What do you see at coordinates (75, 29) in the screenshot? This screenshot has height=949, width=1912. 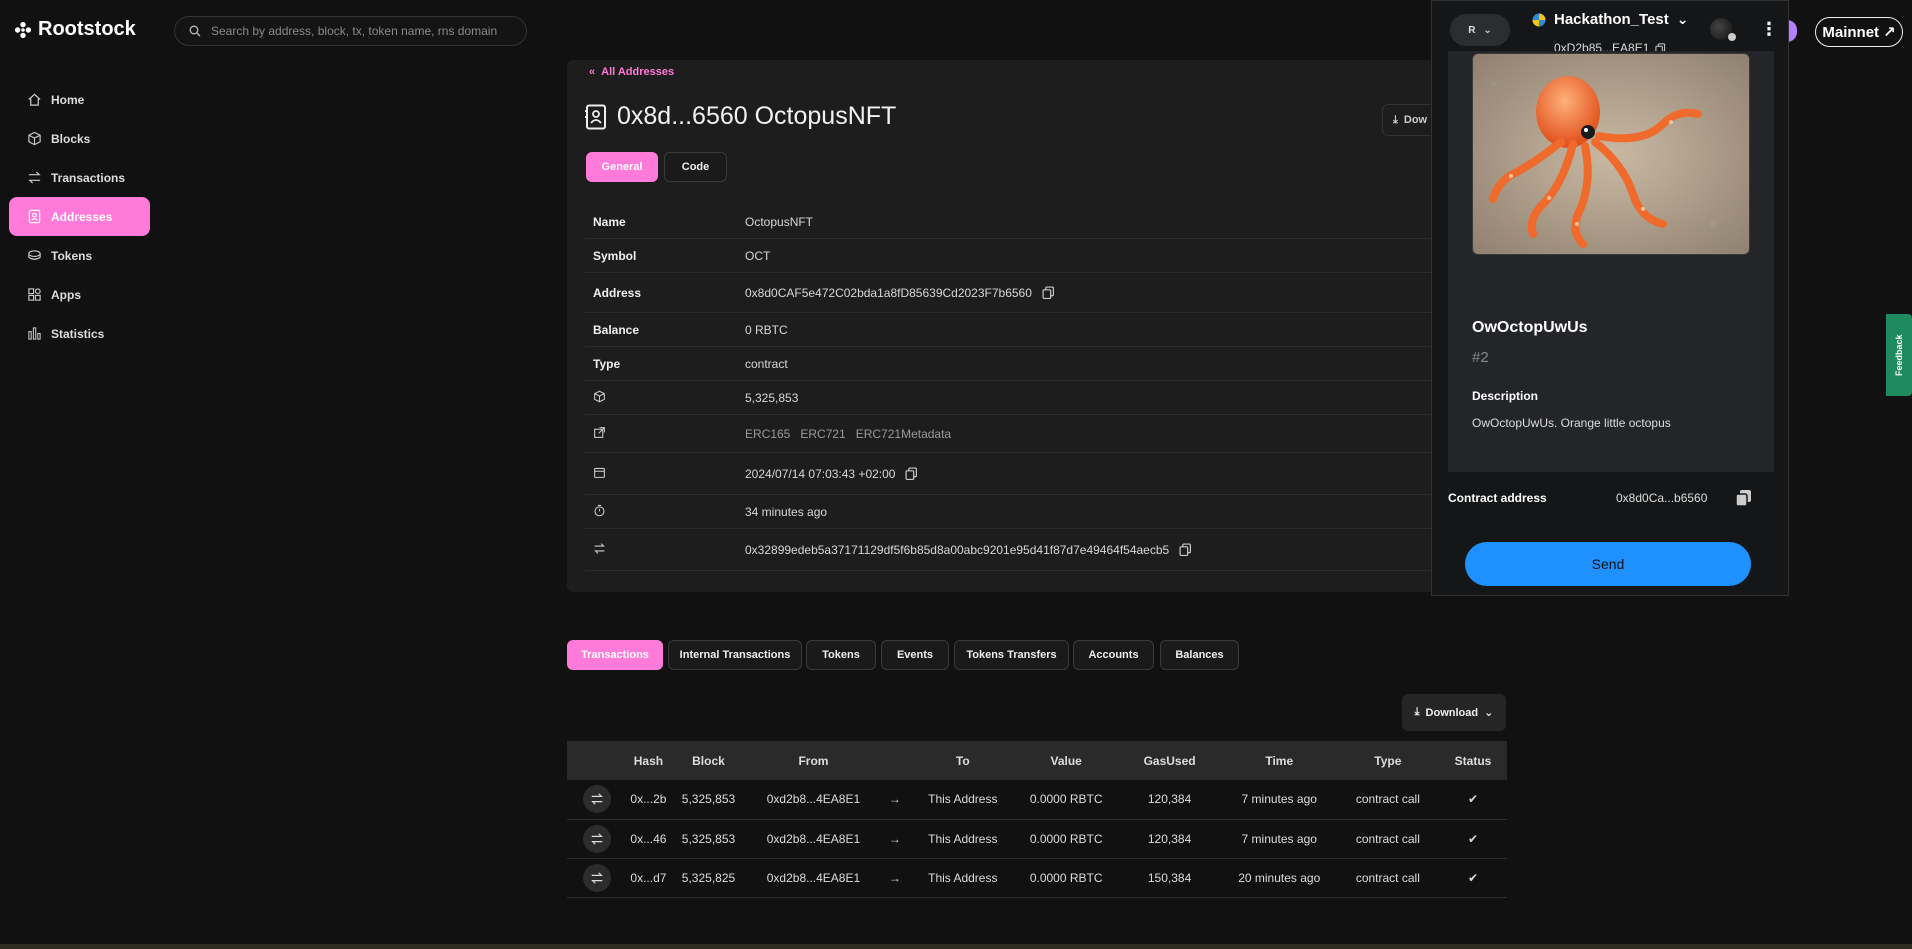 I see `rootstock-logo: Rootstock` at bounding box center [75, 29].